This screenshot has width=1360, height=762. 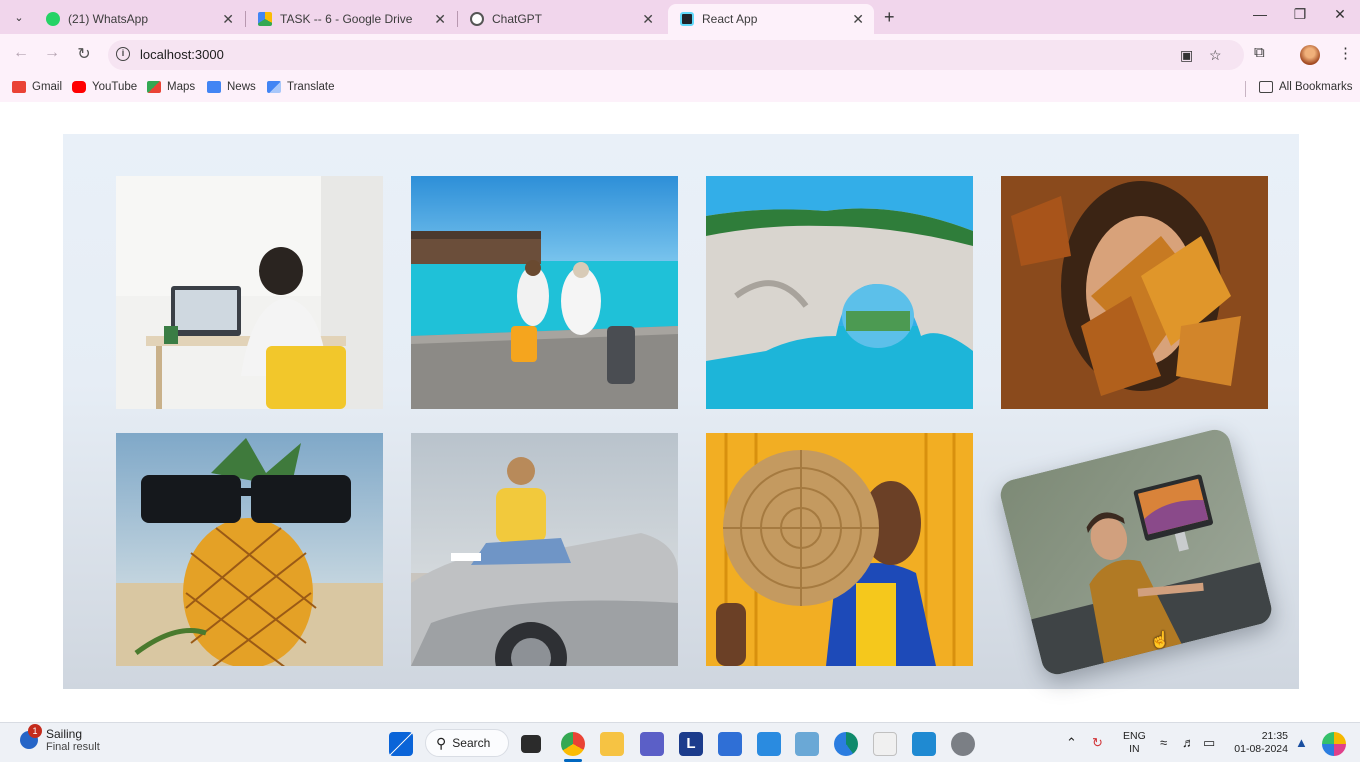 What do you see at coordinates (1345, 53) in the screenshot?
I see `menu-dots-icon: ⋮` at bounding box center [1345, 53].